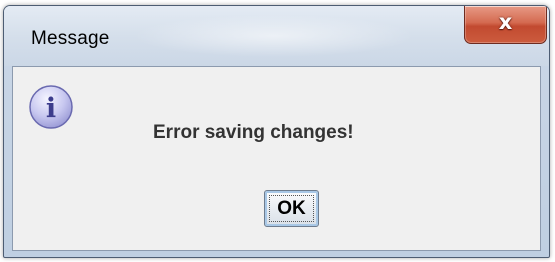 This screenshot has height=262, width=555. What do you see at coordinates (505, 22) in the screenshot?
I see `close-icon: x` at bounding box center [505, 22].